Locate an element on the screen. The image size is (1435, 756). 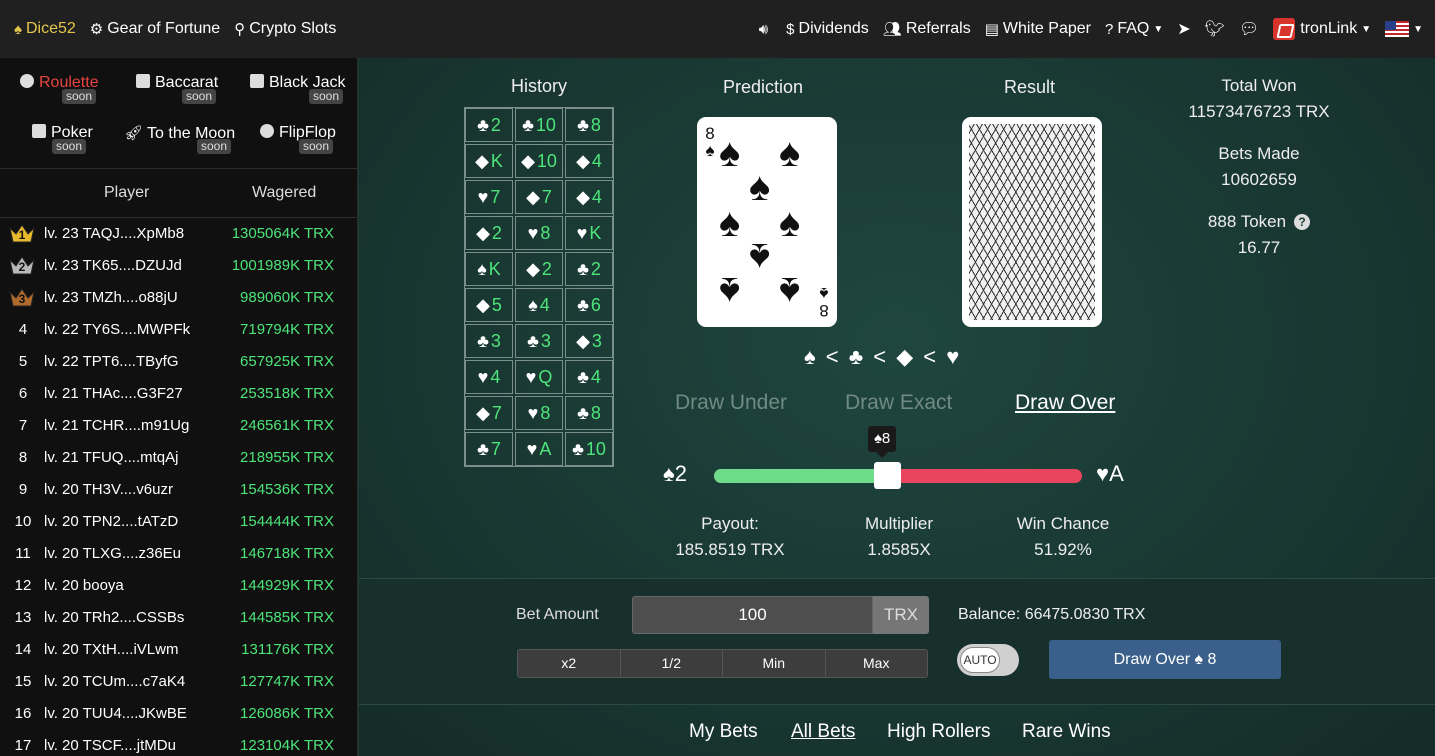
bet-currency: TRX is located at coordinates (901, 615).